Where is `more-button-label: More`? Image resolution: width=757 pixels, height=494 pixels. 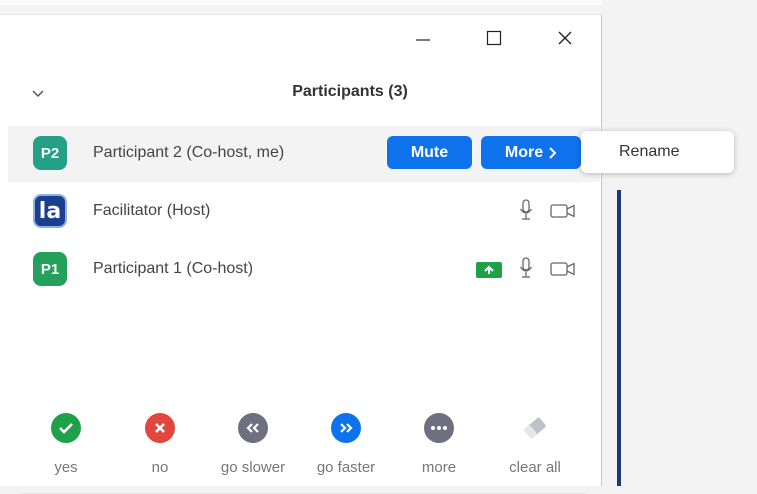
more-button-label: More is located at coordinates (524, 152).